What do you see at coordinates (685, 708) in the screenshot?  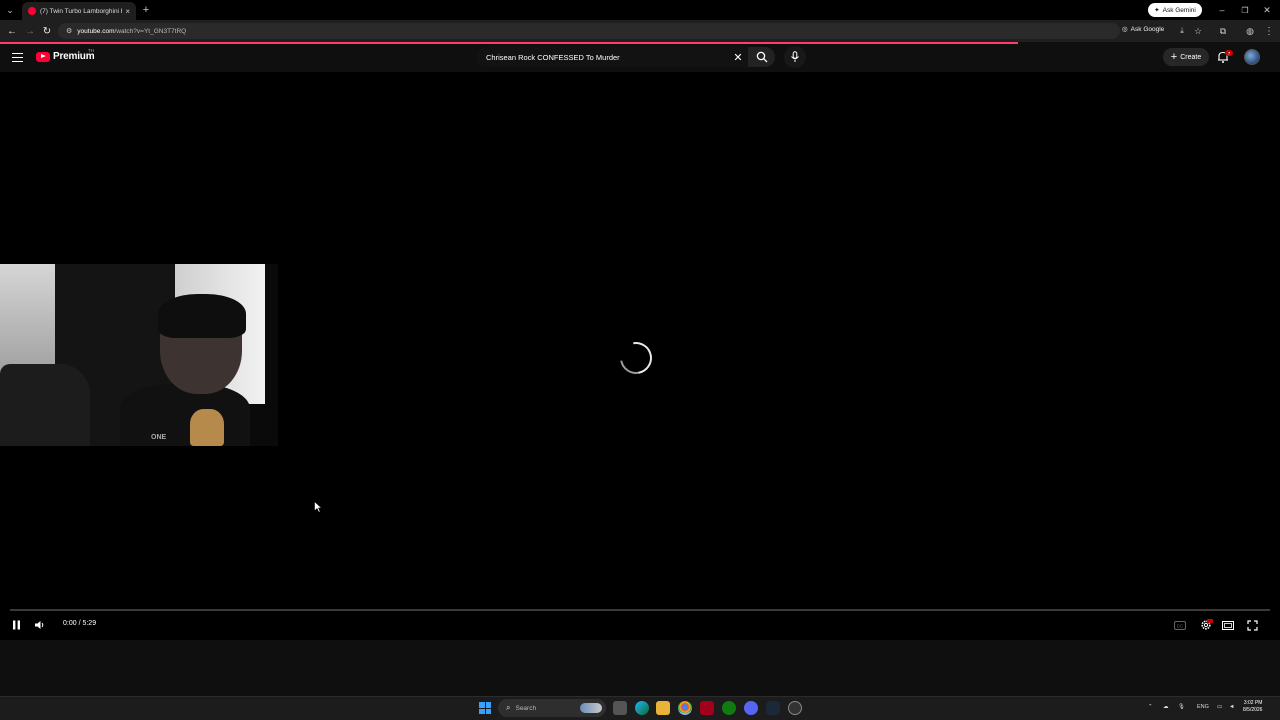 I see `chrome-browser-icon` at bounding box center [685, 708].